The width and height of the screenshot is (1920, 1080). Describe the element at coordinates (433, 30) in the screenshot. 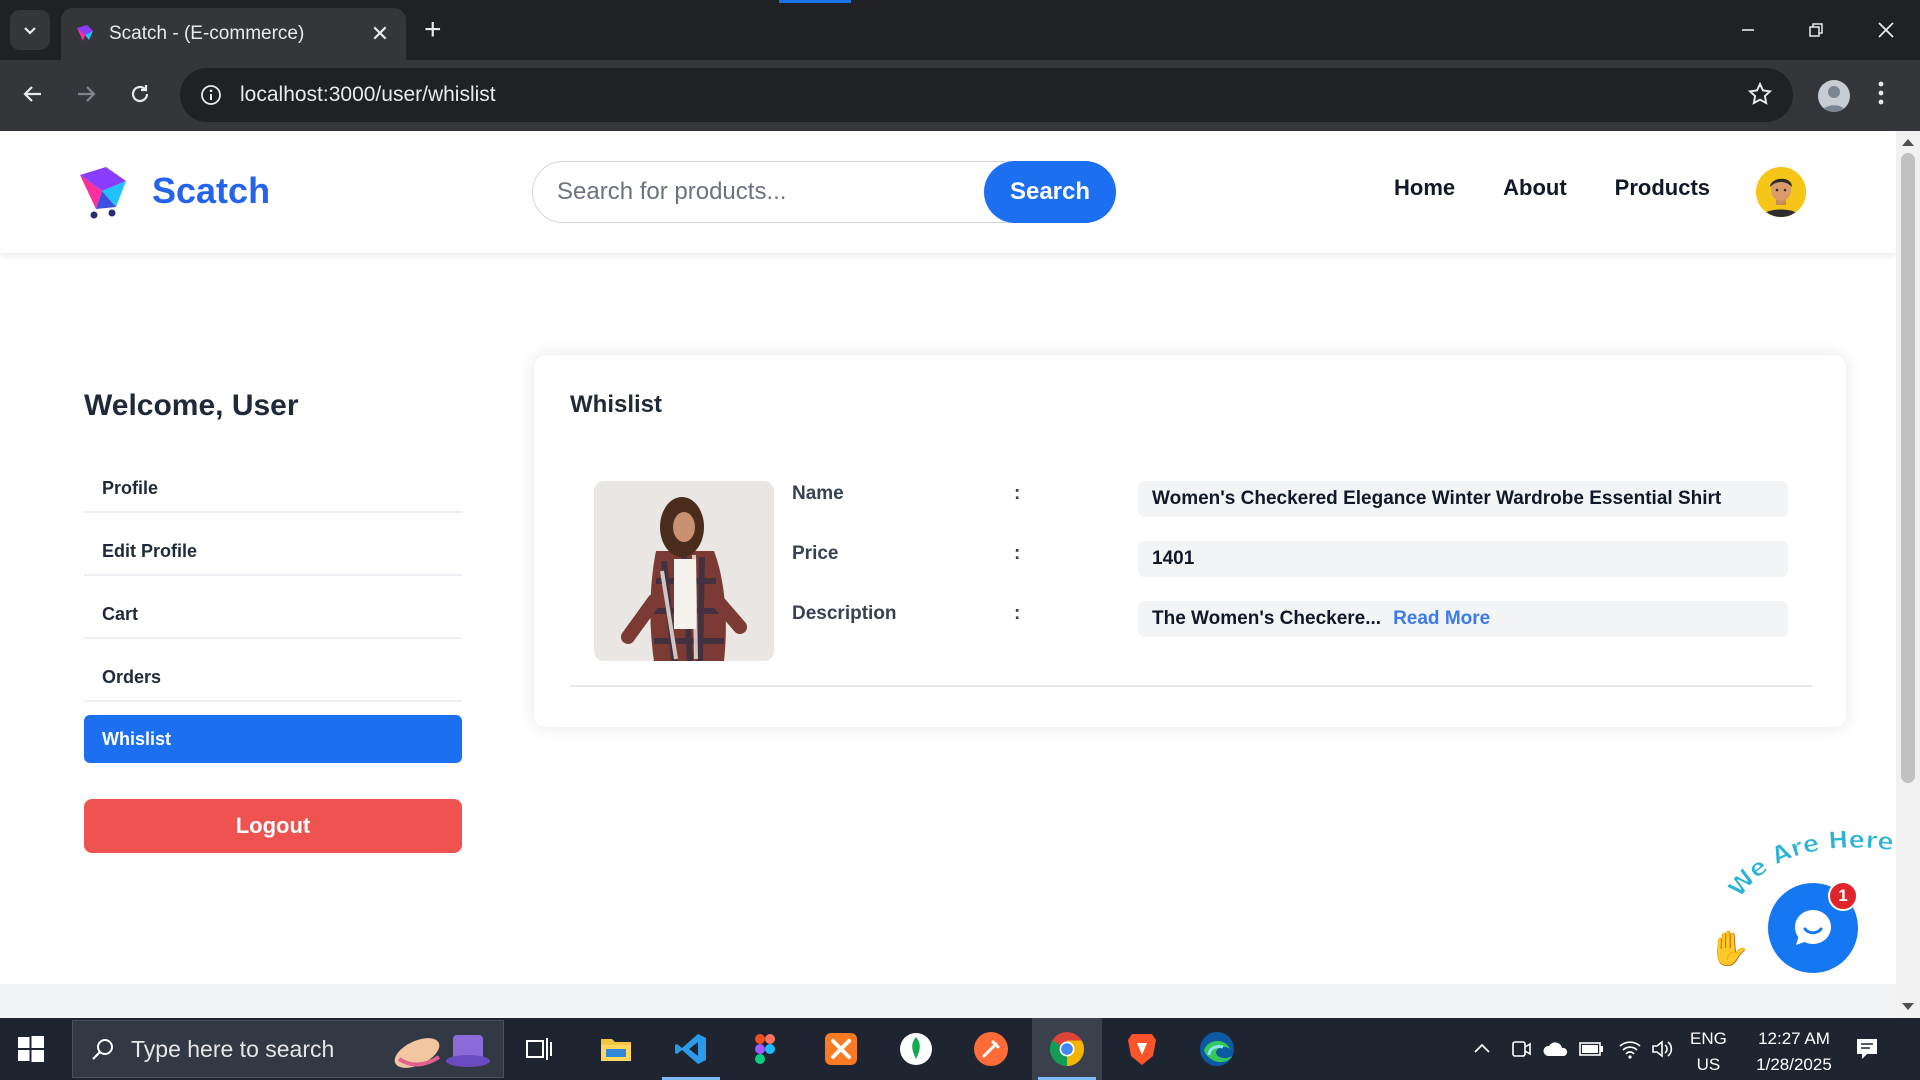

I see `new-tab-button: +` at that location.